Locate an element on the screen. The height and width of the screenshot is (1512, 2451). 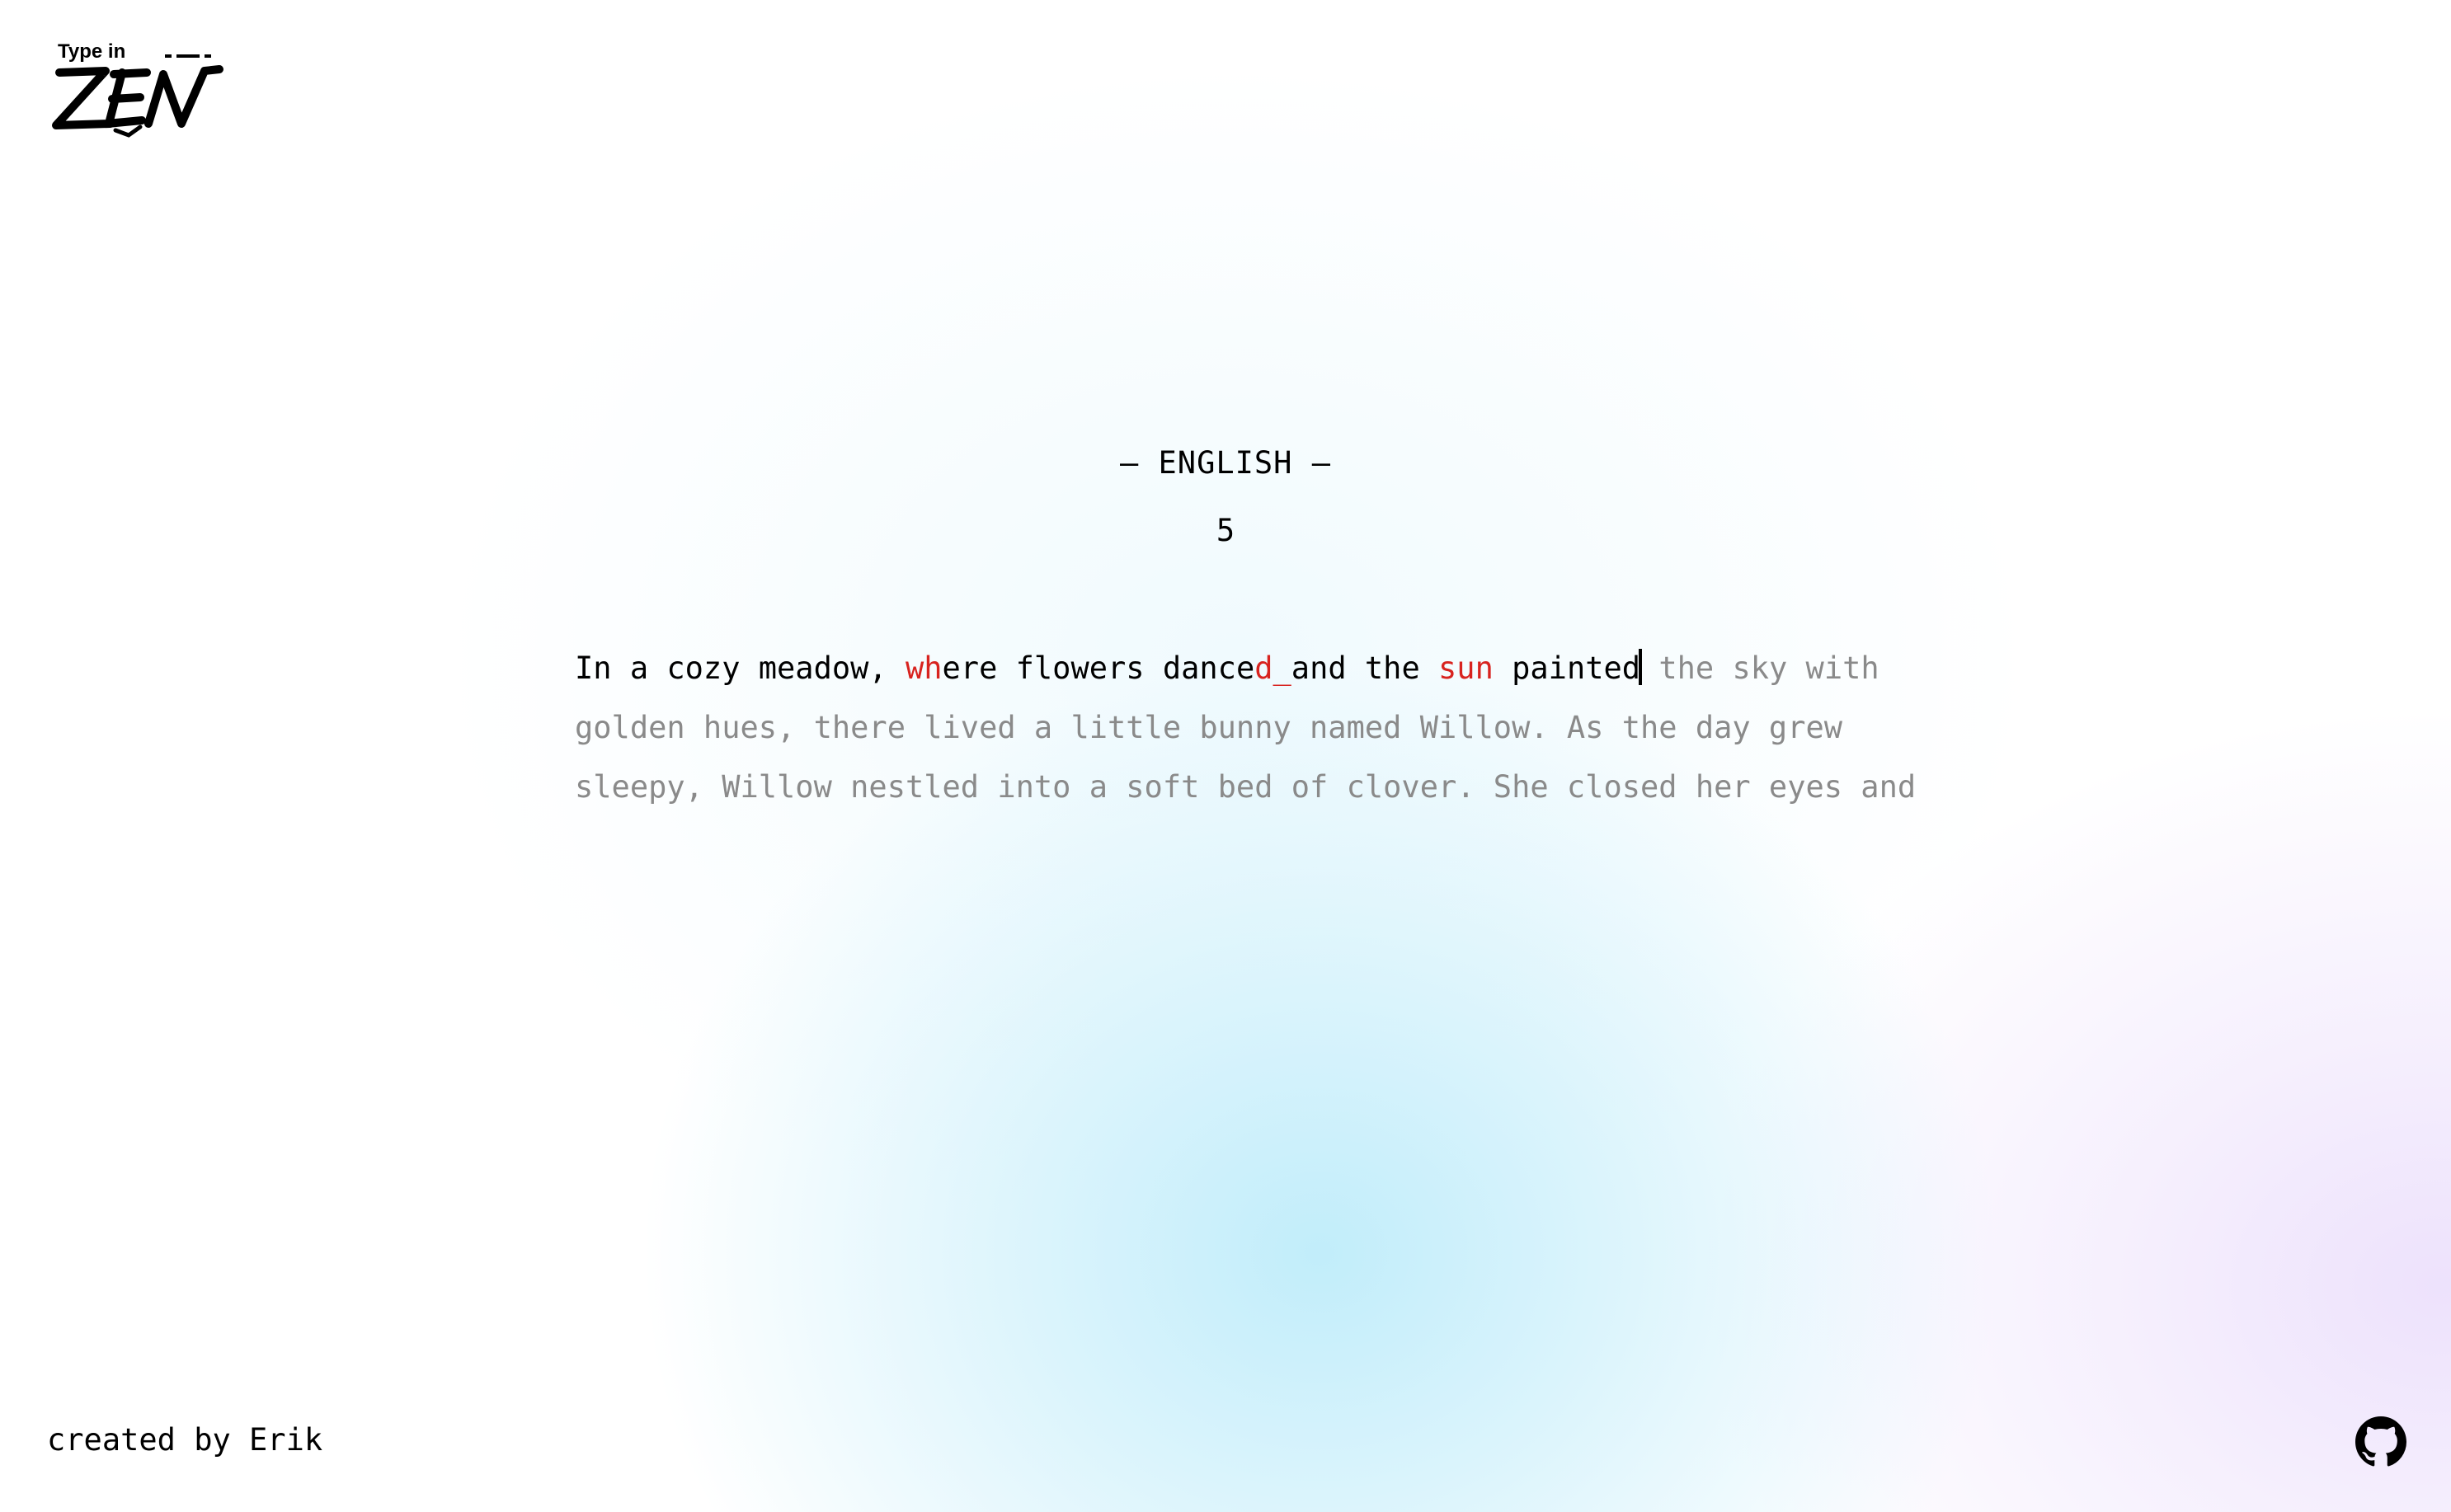
typed-segment-wrong: wh is located at coordinates (924, 668).